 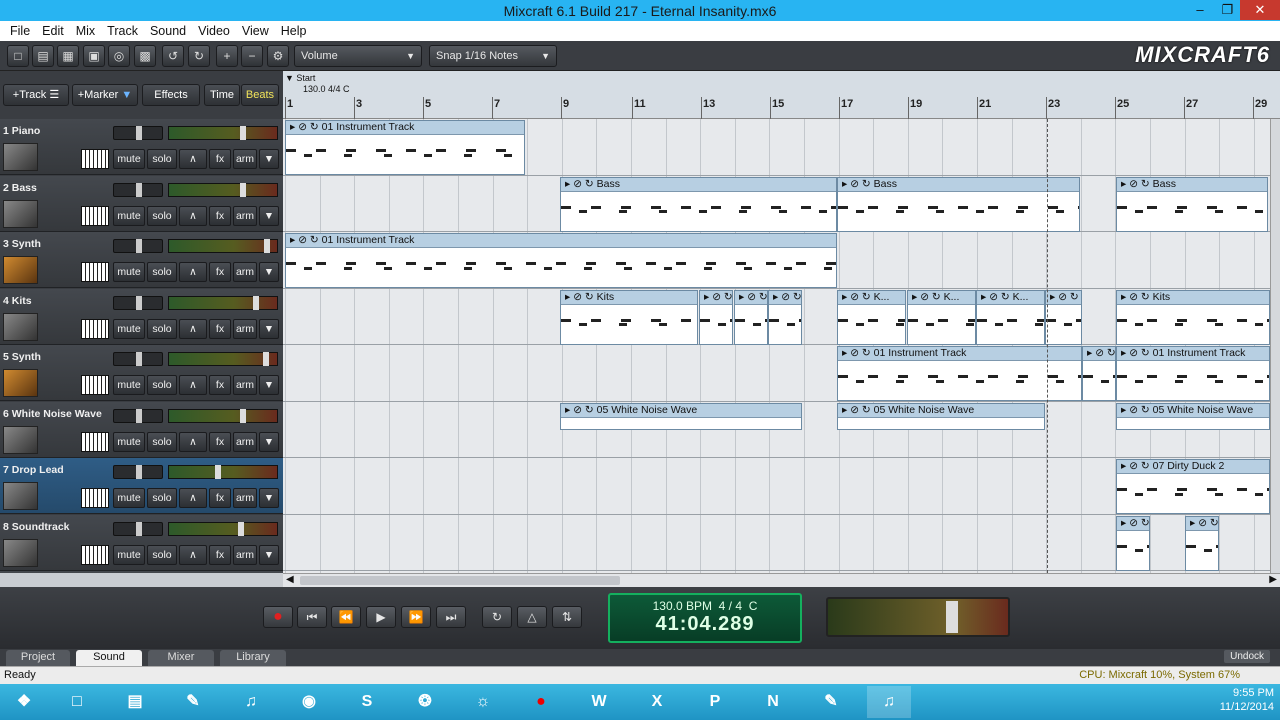 I want to click on track-header: 9 Soundtrackmutesolo∧fxarm▼, so click(x=141, y=572).